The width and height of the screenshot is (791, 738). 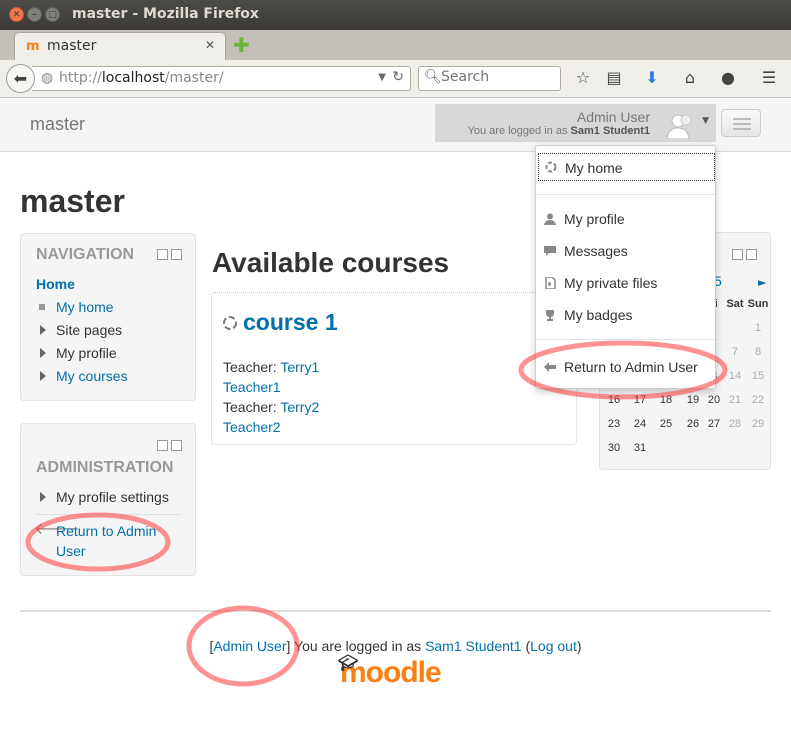 I want to click on footer-divider, so click(x=395, y=611).